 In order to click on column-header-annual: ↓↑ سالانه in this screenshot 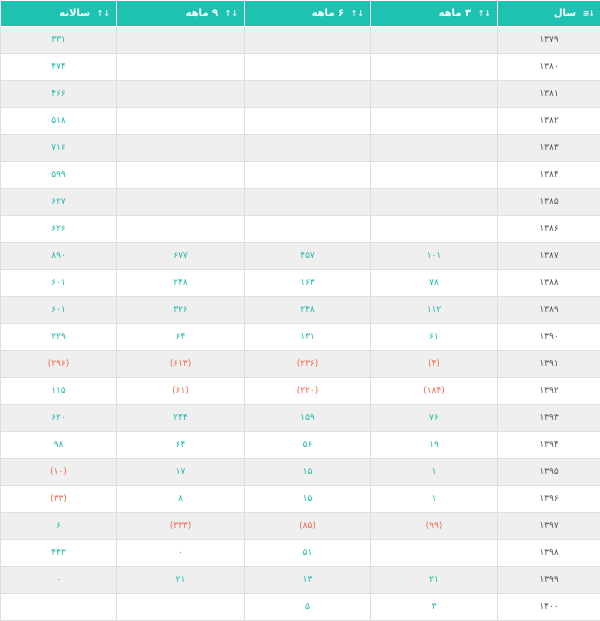, I will do `click(58, 13)`.